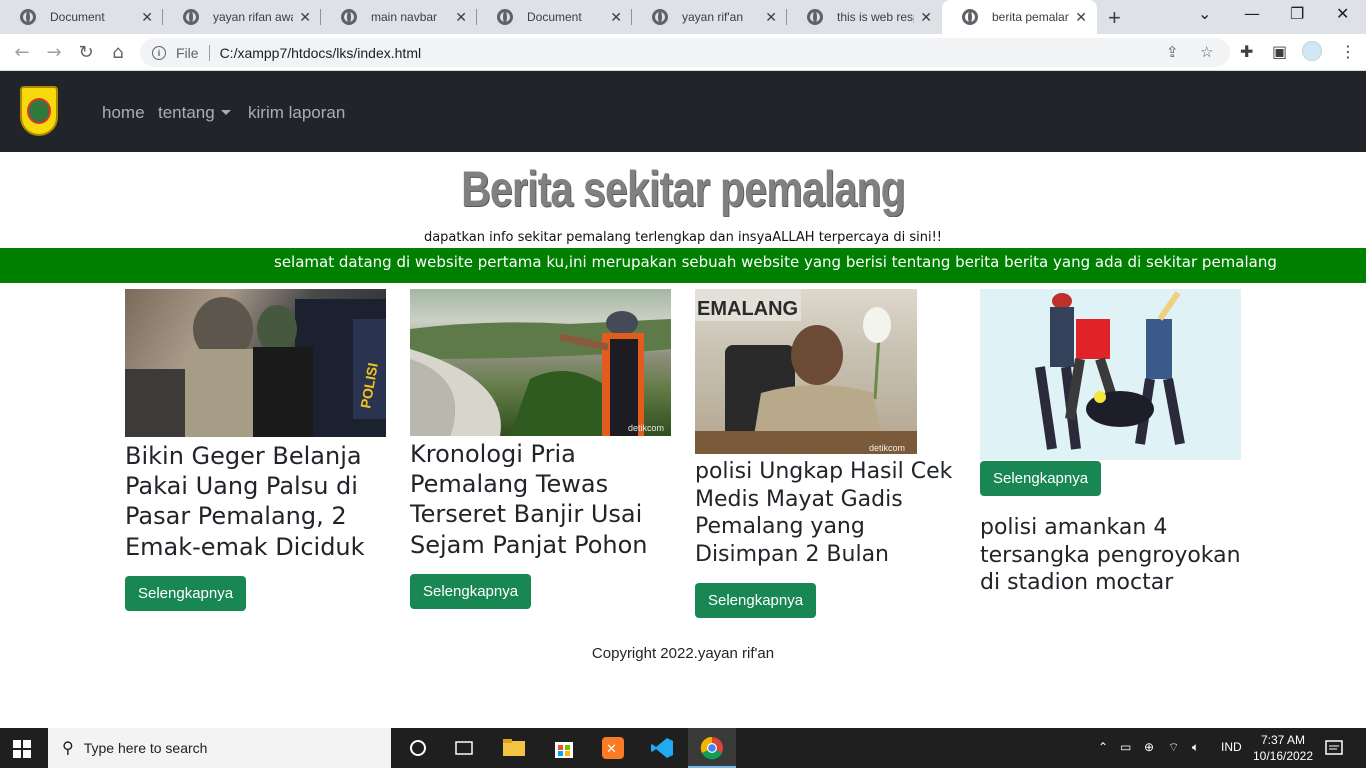 The image size is (1366, 768). Describe the element at coordinates (1206, 52) in the screenshot. I see `bookmark-star-icon: ☆` at that location.